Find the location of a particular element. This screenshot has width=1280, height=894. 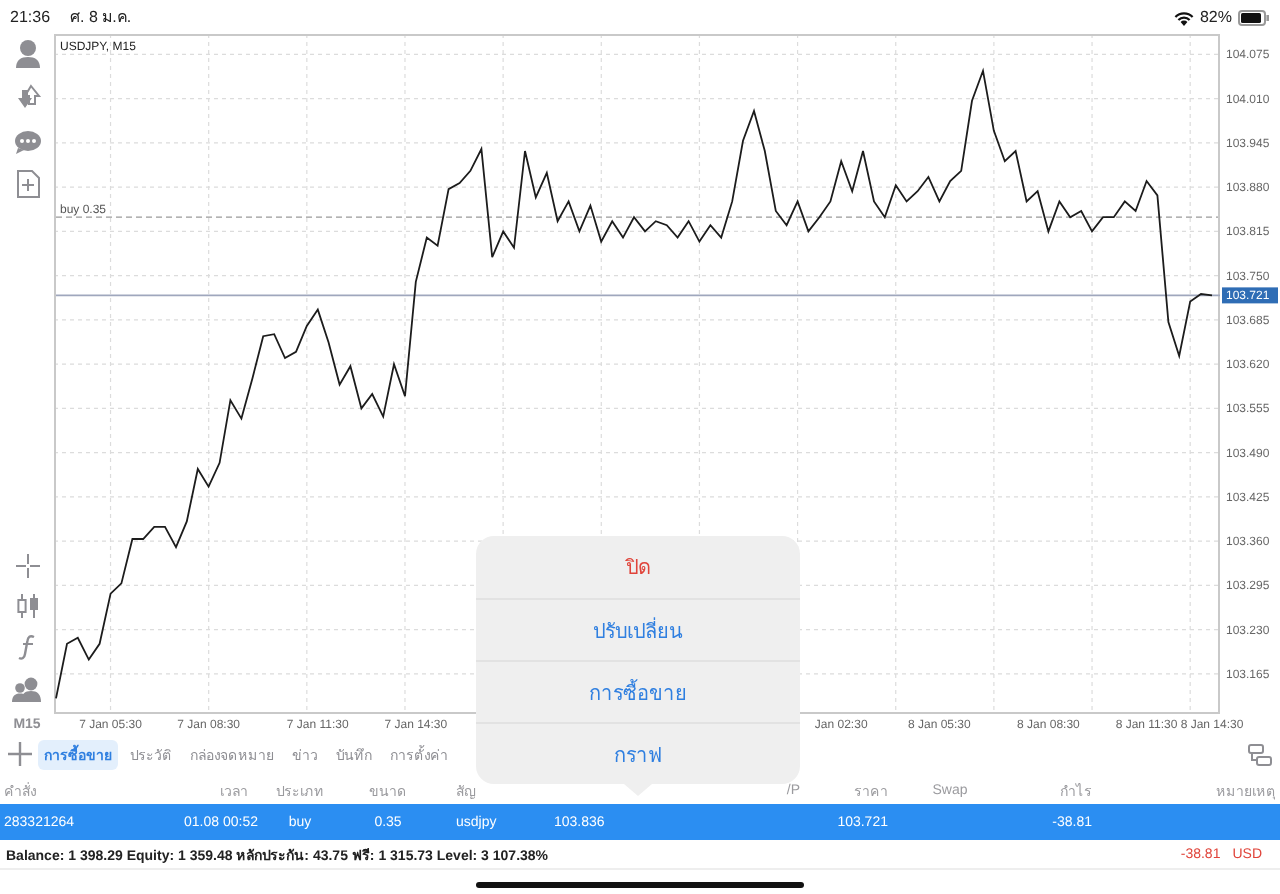

person-icon is located at coordinates (27, 53).